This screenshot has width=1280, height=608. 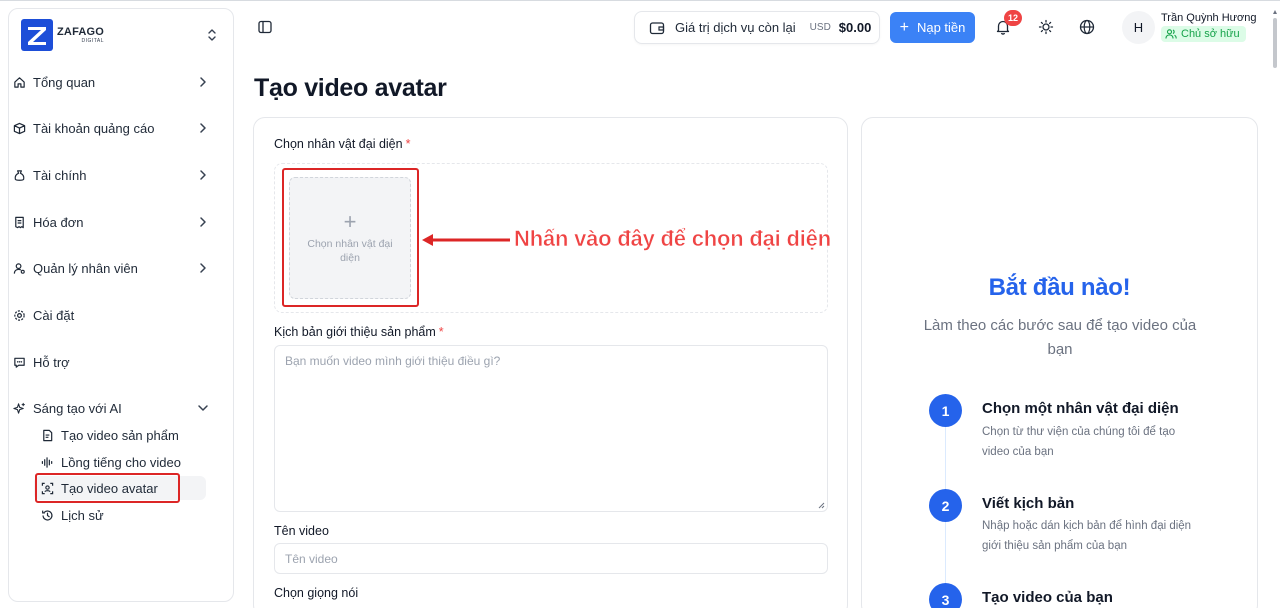 What do you see at coordinates (93, 41) in the screenshot?
I see `brand-sub: DIGITAL` at bounding box center [93, 41].